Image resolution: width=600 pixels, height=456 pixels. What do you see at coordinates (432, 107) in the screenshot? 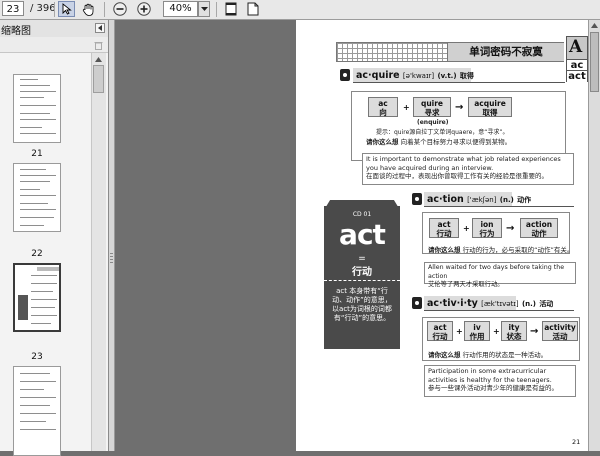
I see `formula-part: quire 寻求` at bounding box center [432, 107].